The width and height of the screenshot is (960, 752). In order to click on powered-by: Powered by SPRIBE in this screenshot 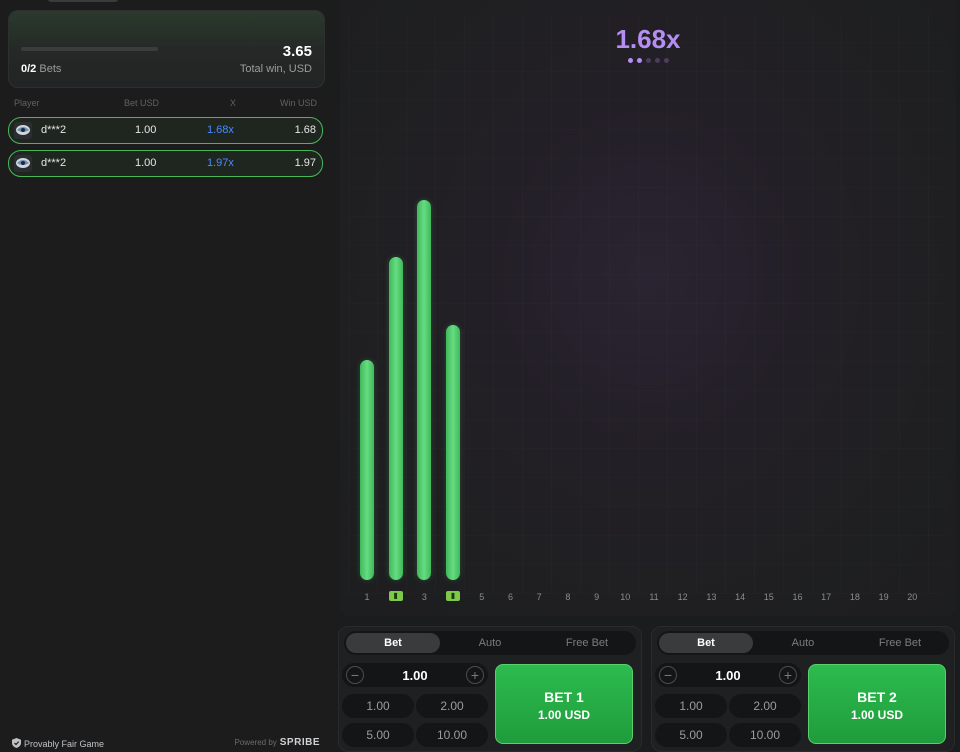, I will do `click(277, 742)`.